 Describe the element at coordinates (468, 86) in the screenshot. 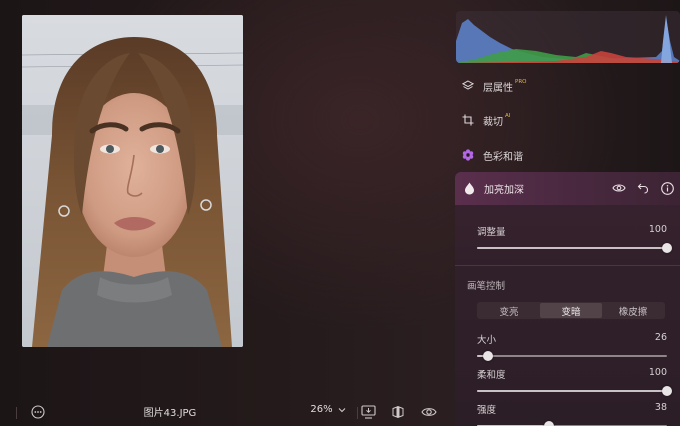

I see `layers-icon` at that location.